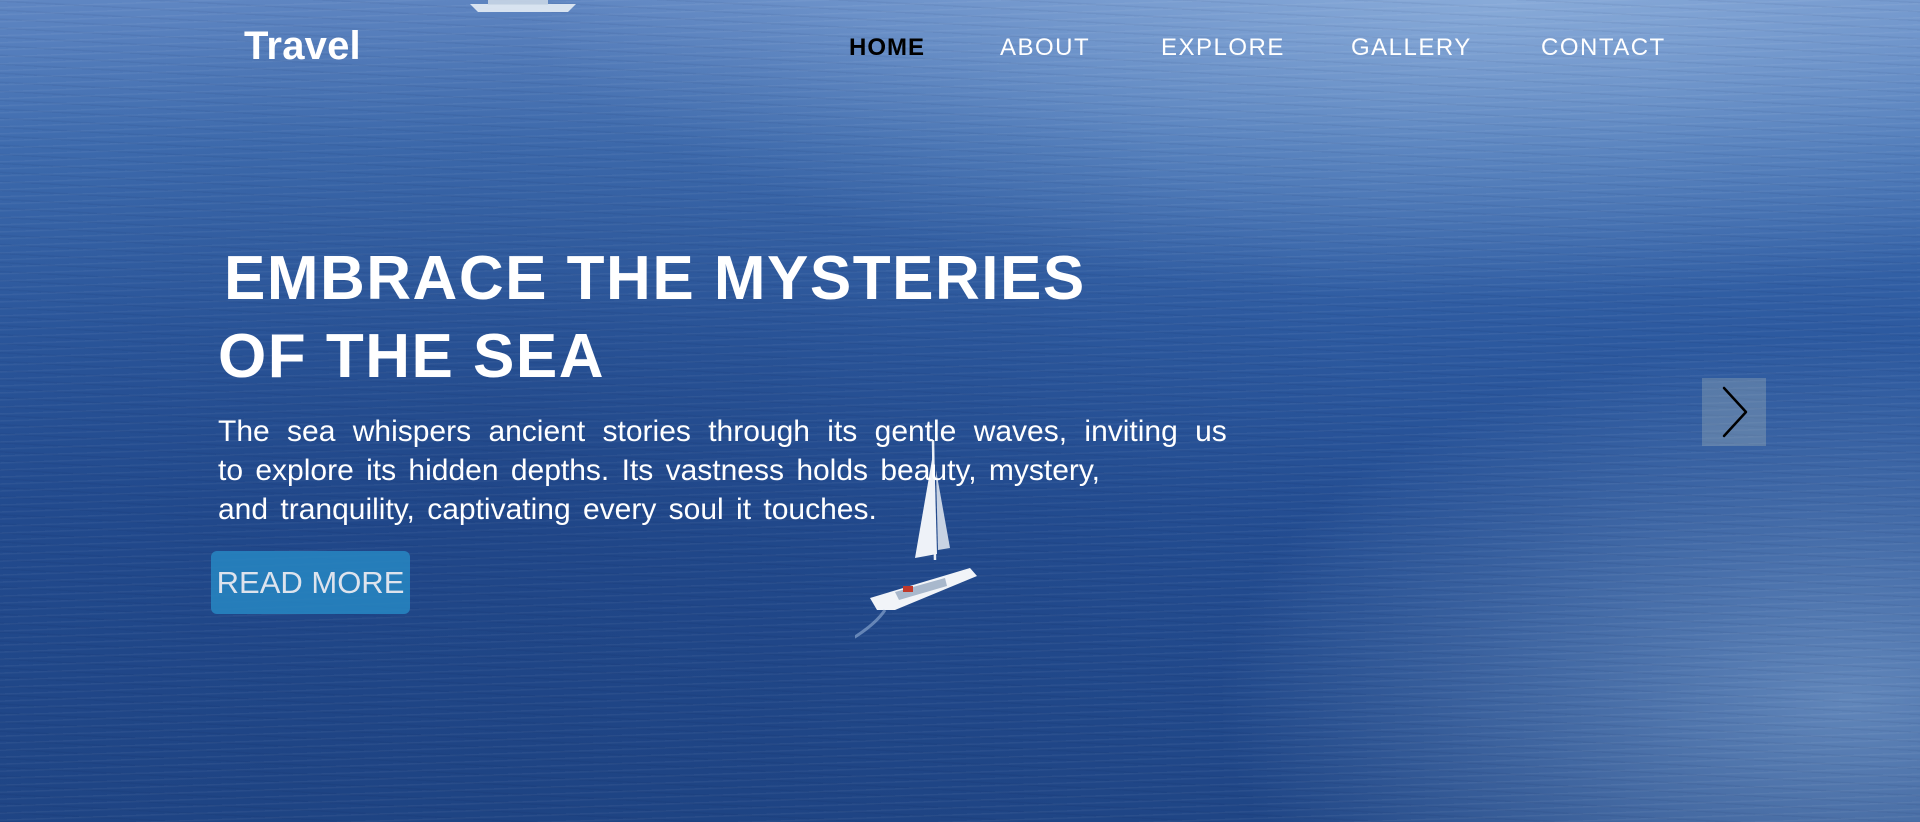 The height and width of the screenshot is (822, 1920). I want to click on nav-item-about: ABOUT, so click(1045, 48).